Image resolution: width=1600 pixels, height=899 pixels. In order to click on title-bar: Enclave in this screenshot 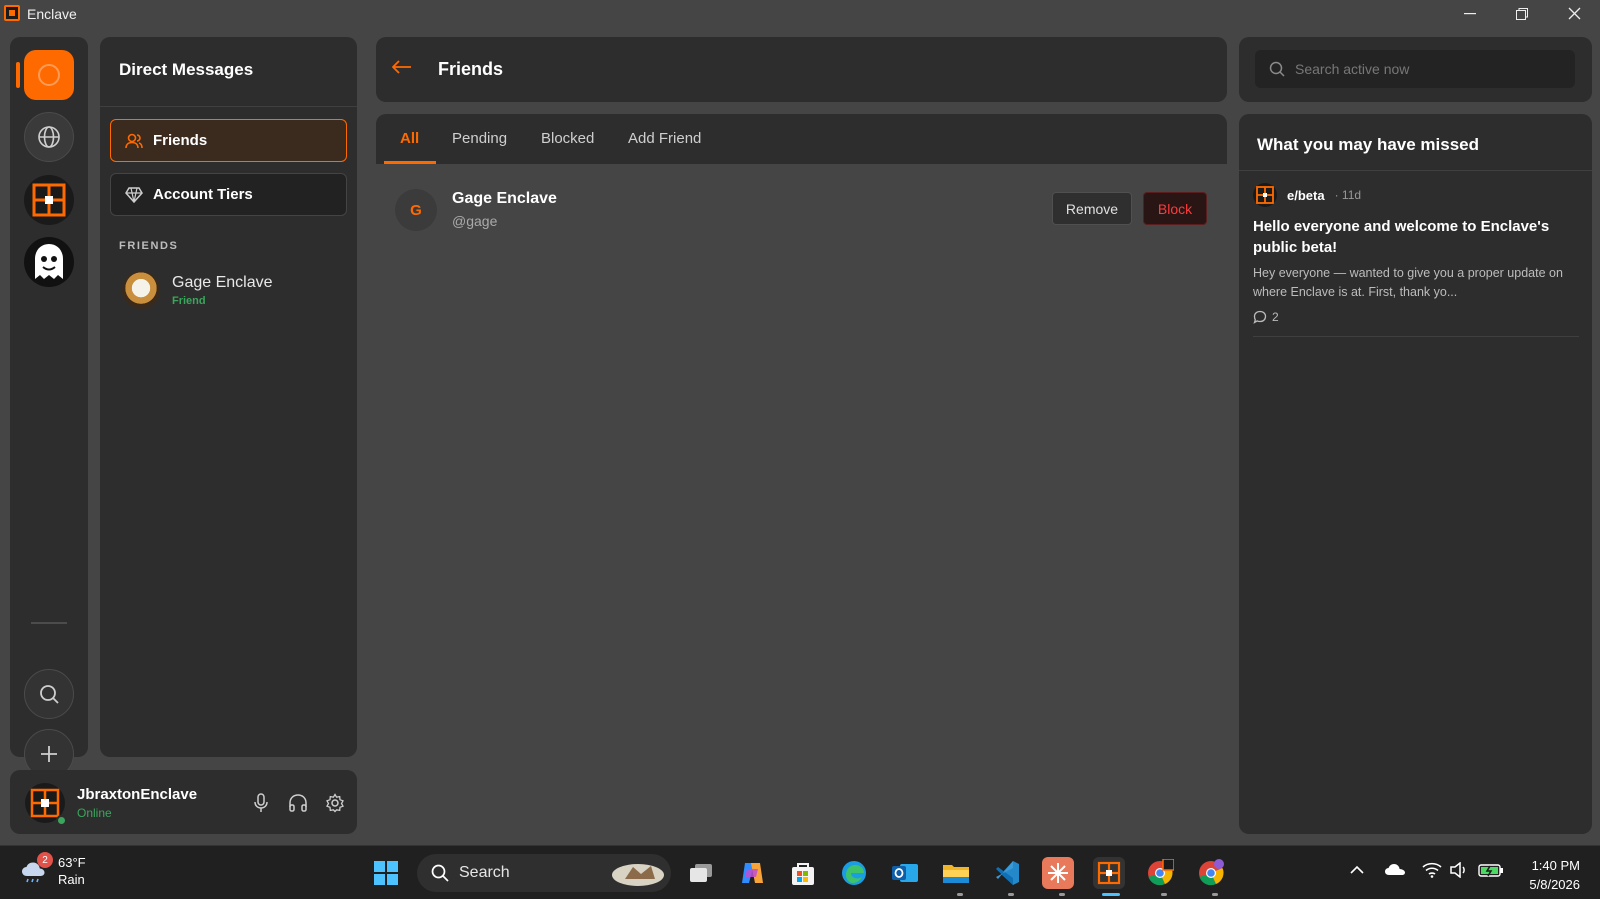, I will do `click(800, 13)`.